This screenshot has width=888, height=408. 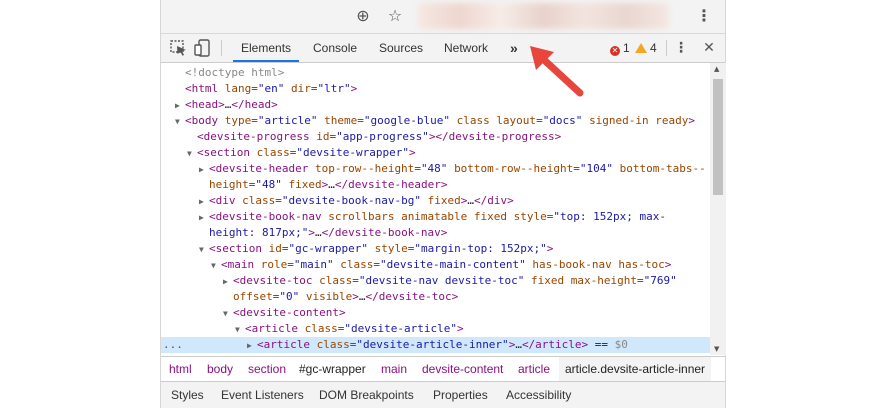 I want to click on scroll-down-icon: ▼, so click(x=716, y=349).